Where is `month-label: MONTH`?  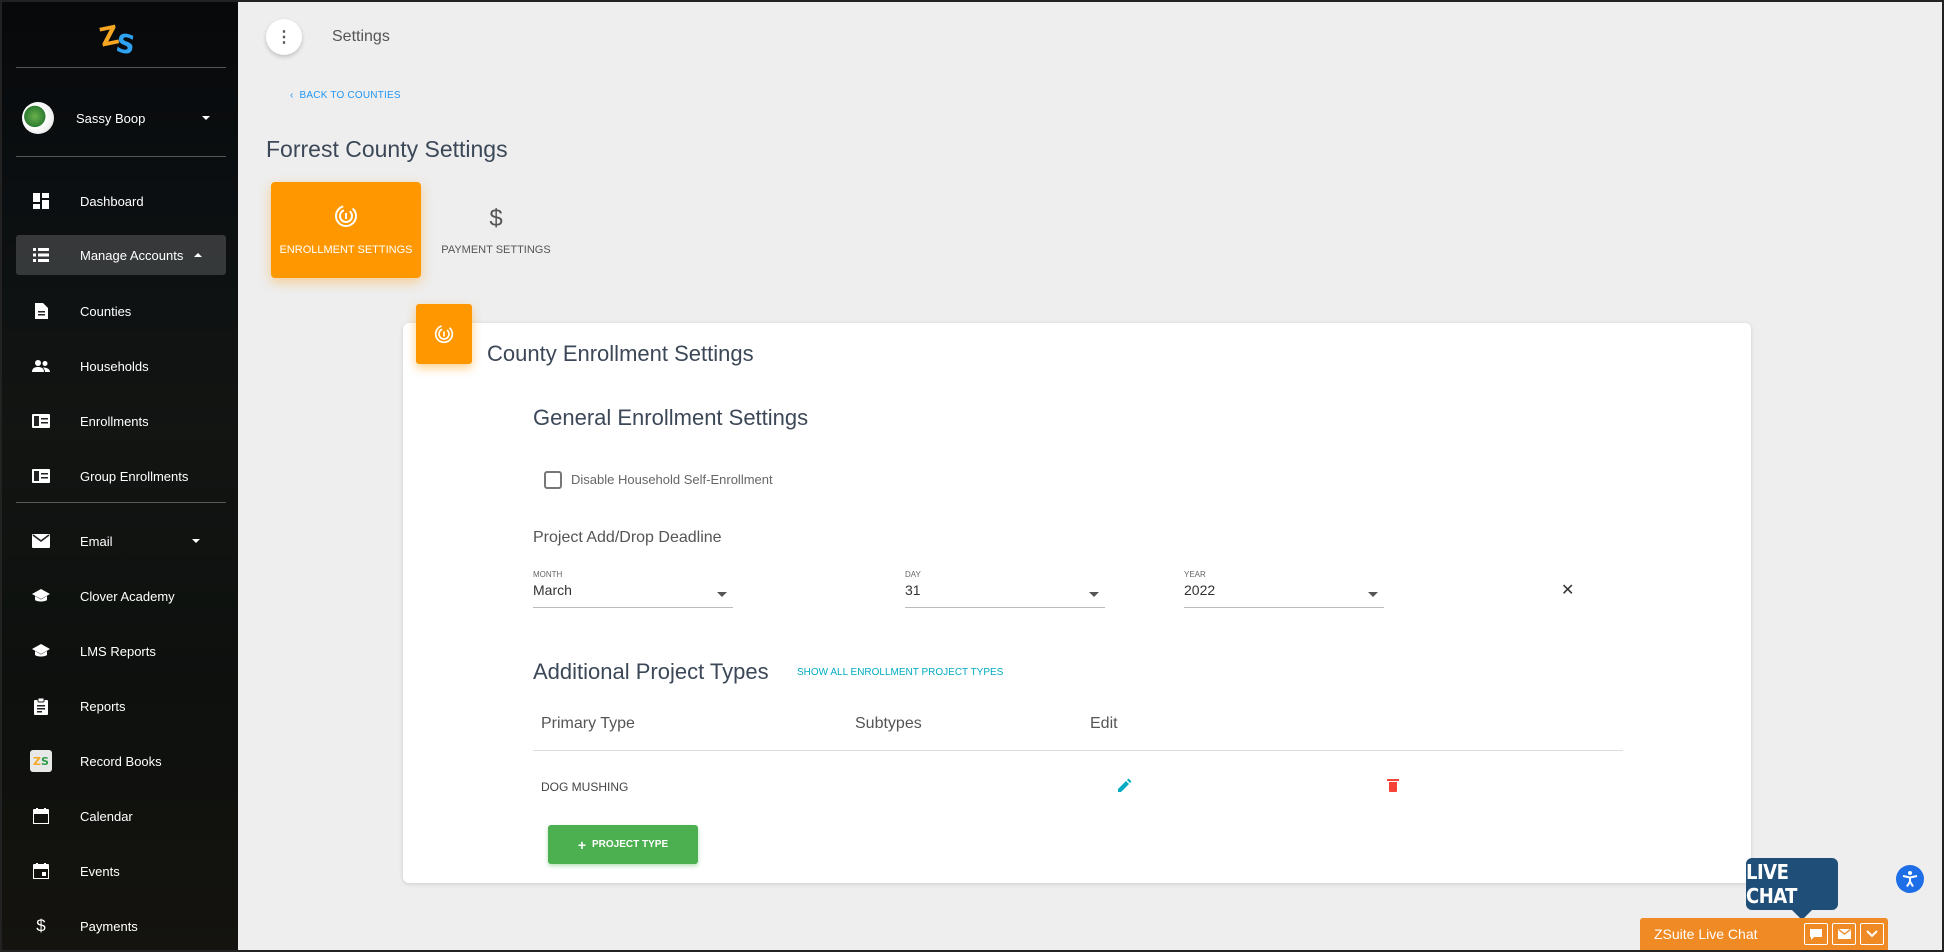 month-label: MONTH is located at coordinates (548, 574).